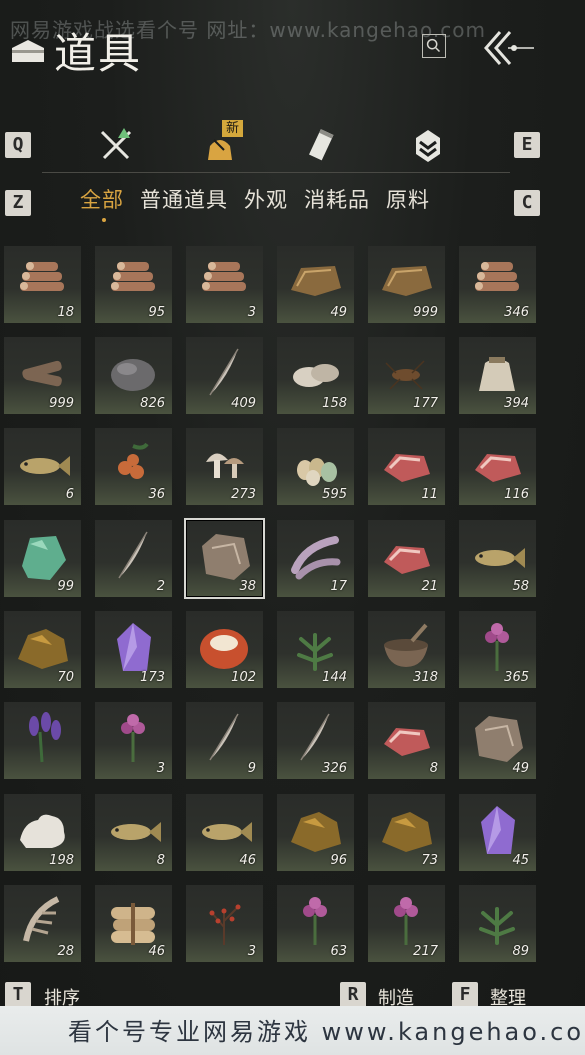 Image resolution: width=585 pixels, height=1055 pixels. I want to click on item-count: 89, so click(520, 951).